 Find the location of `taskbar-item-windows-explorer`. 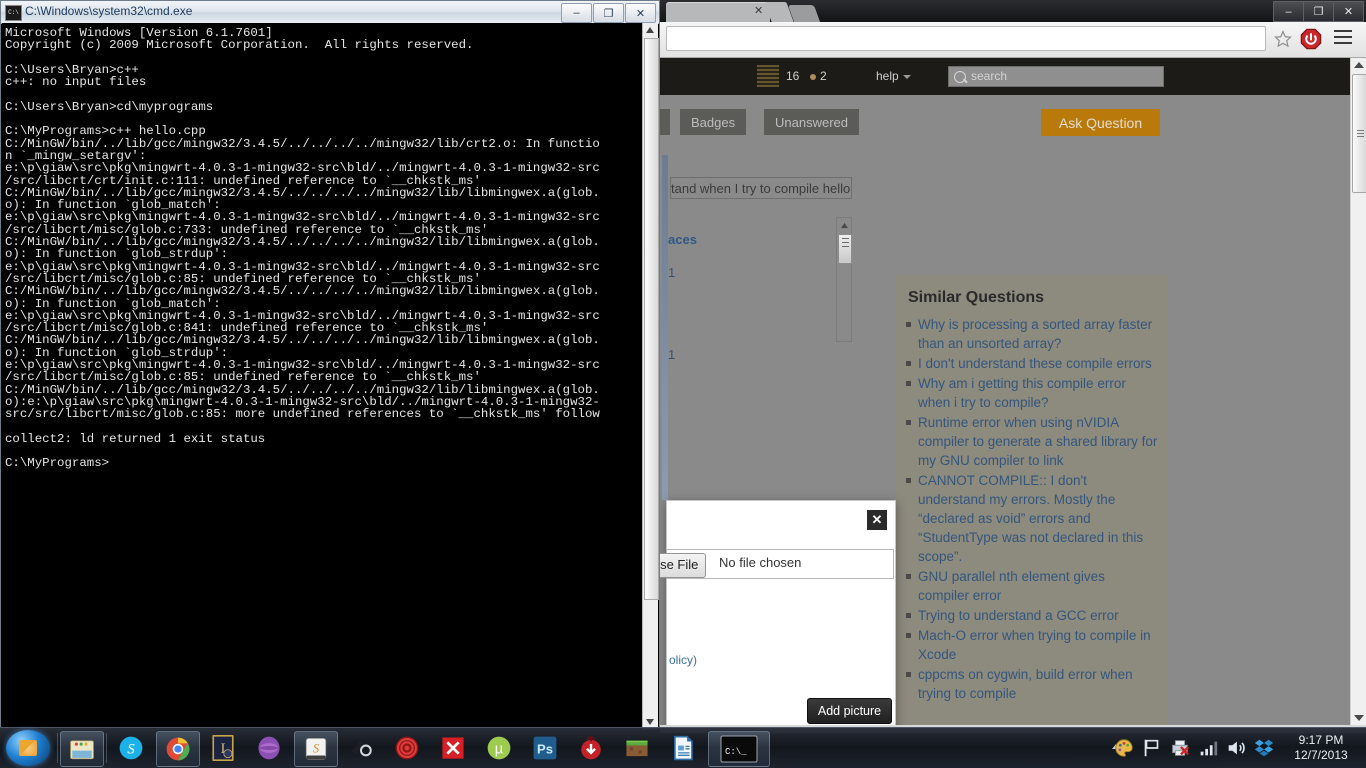

taskbar-item-windows-explorer is located at coordinates (82, 749).